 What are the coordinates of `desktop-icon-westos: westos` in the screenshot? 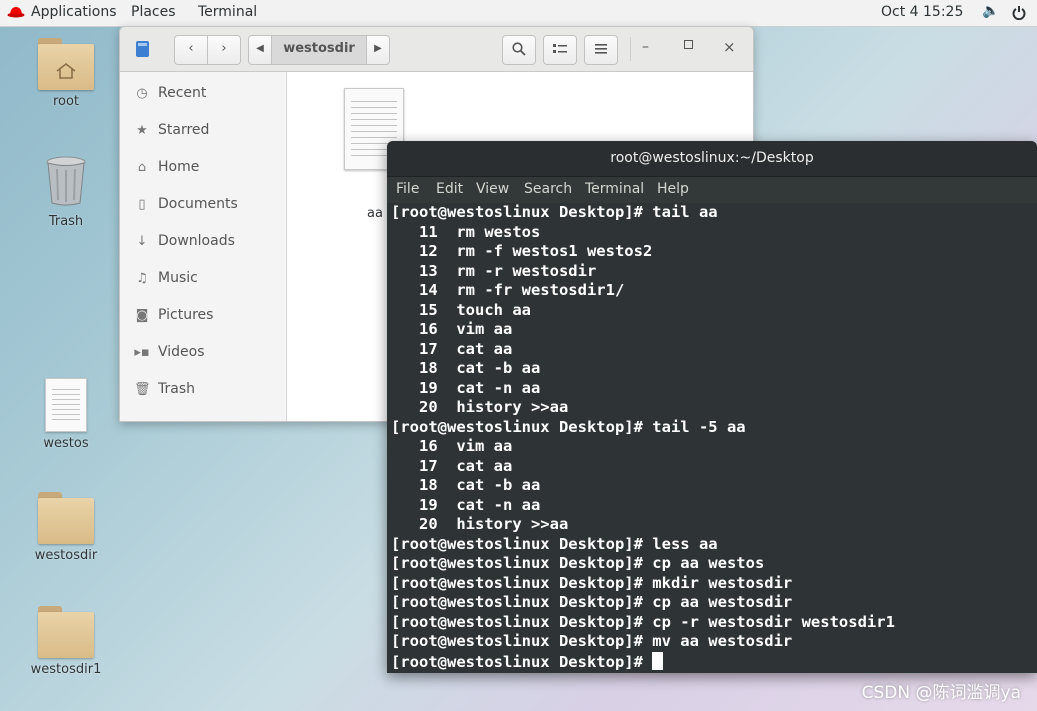 It's located at (66, 414).